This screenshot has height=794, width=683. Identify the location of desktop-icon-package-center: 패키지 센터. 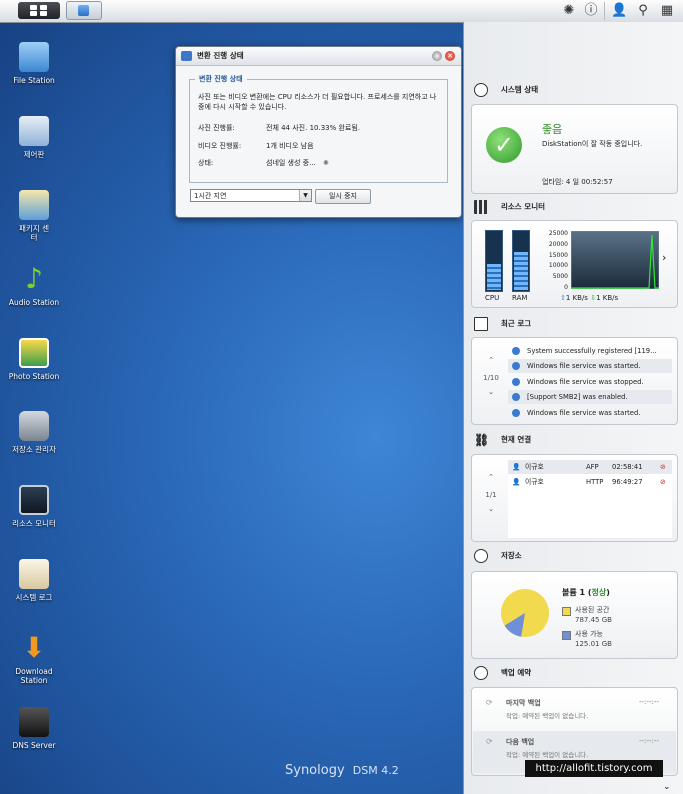
(34, 216).